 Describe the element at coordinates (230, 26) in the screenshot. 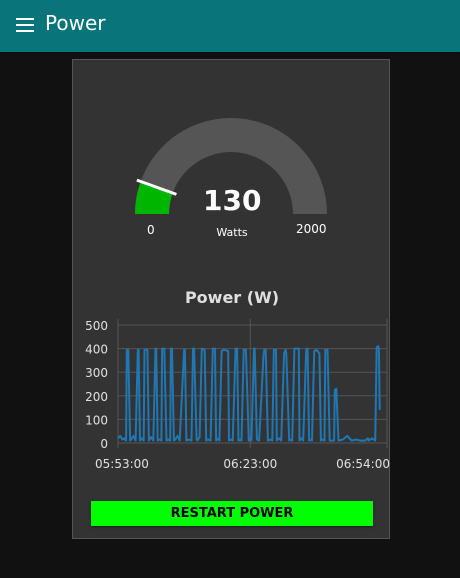

I see `top-app-bar: Power` at that location.